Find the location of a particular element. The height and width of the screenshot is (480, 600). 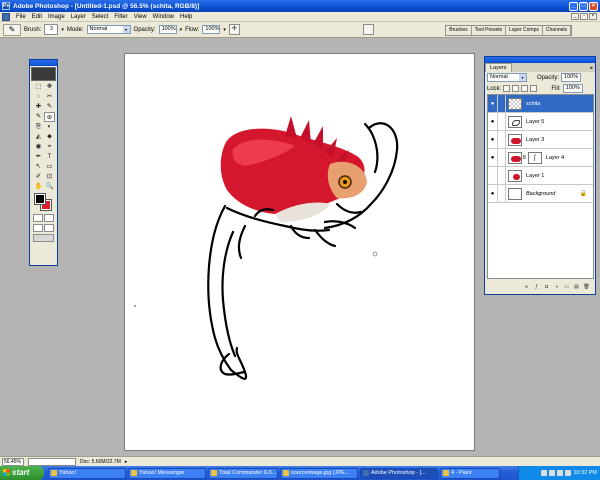

gradient-tool-icon: ⬥ is located at coordinates (49, 137).